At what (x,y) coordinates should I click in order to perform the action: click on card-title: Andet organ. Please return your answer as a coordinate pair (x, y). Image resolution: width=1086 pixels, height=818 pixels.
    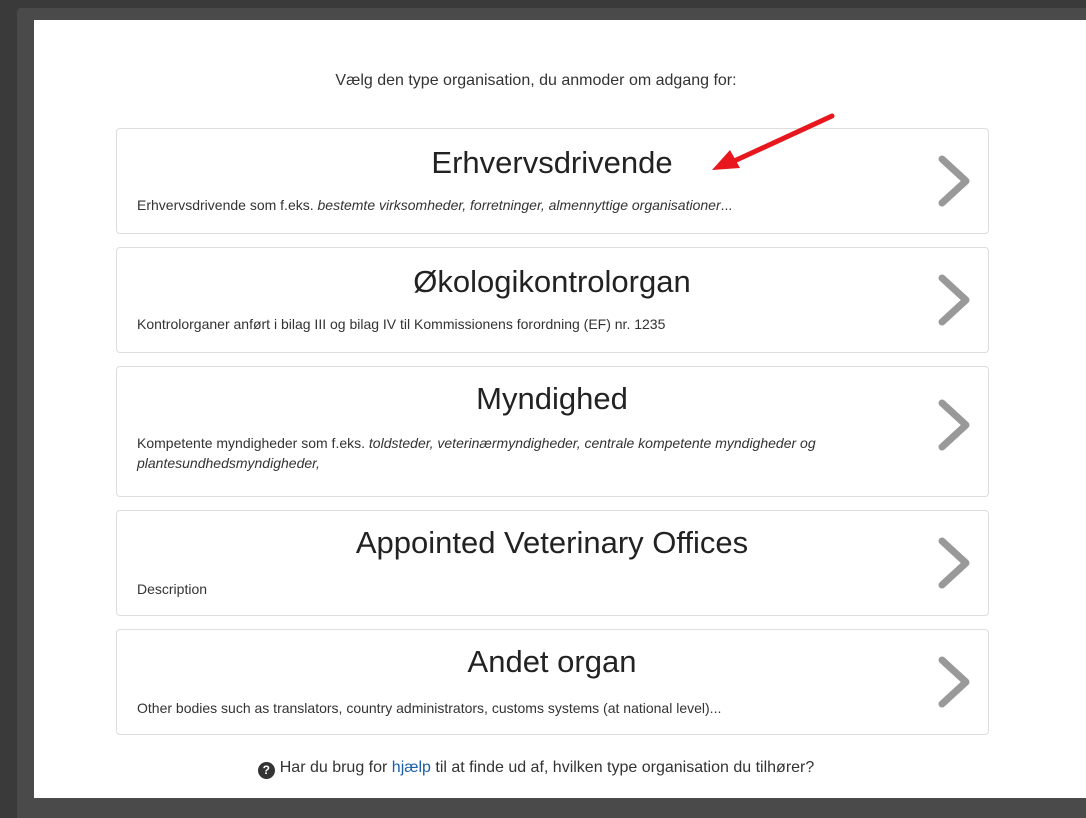
    Looking at the image, I should click on (552, 661).